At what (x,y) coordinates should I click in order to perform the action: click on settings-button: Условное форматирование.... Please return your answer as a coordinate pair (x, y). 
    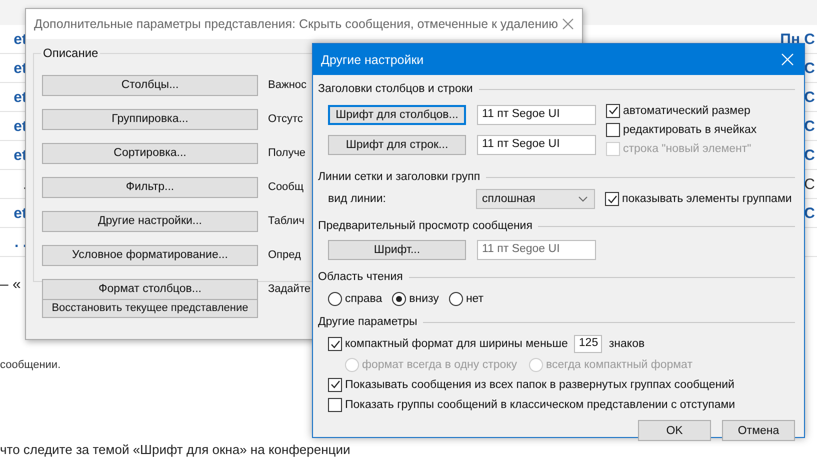
    Looking at the image, I should click on (150, 255).